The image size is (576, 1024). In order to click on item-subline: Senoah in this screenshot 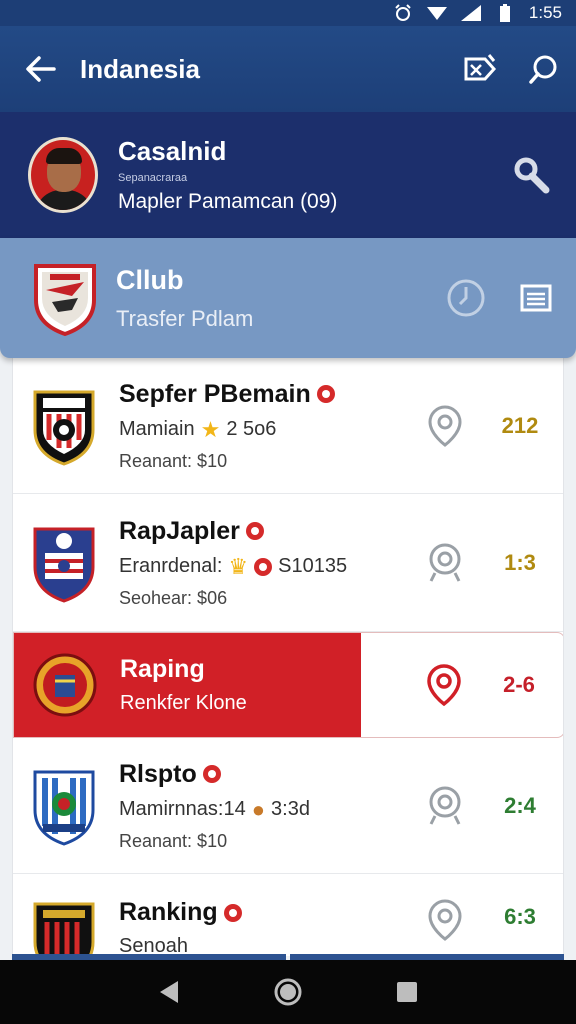, I will do `click(153, 945)`.